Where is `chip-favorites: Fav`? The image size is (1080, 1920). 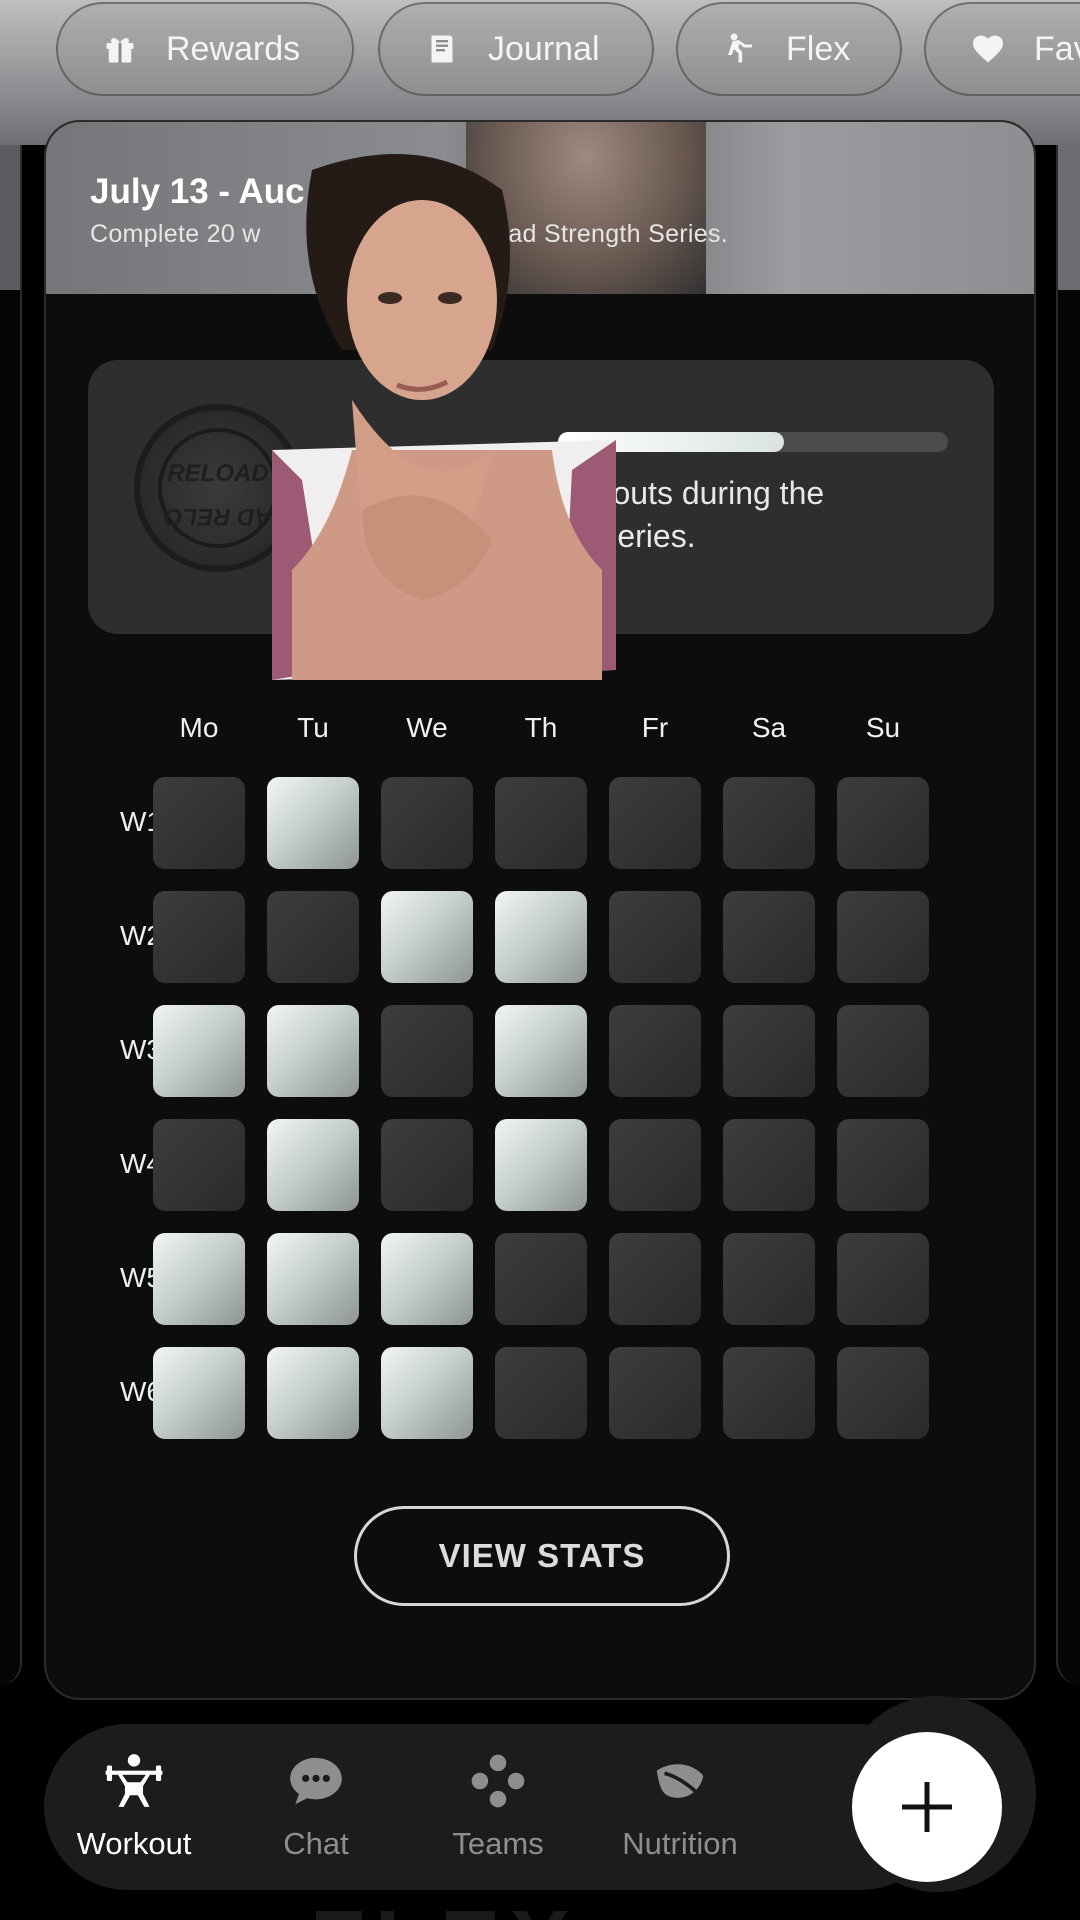
chip-favorites: Fav is located at coordinates (1002, 49).